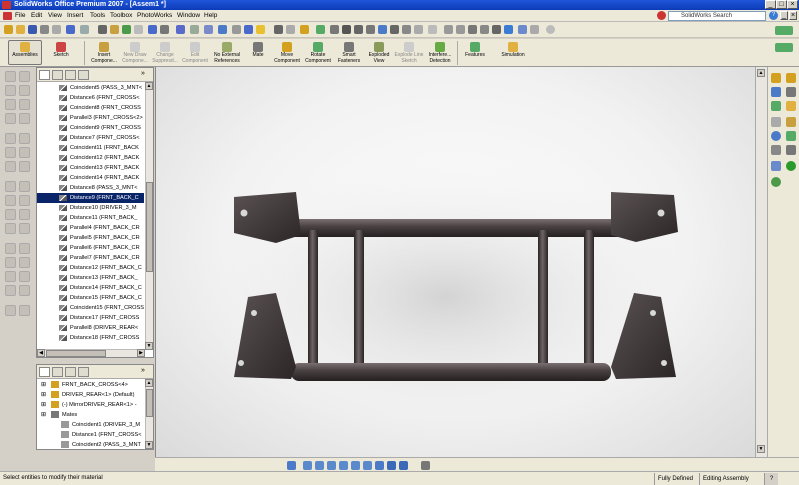 This screenshot has width=799, height=485. I want to click on measure-icon, so click(320, 29).